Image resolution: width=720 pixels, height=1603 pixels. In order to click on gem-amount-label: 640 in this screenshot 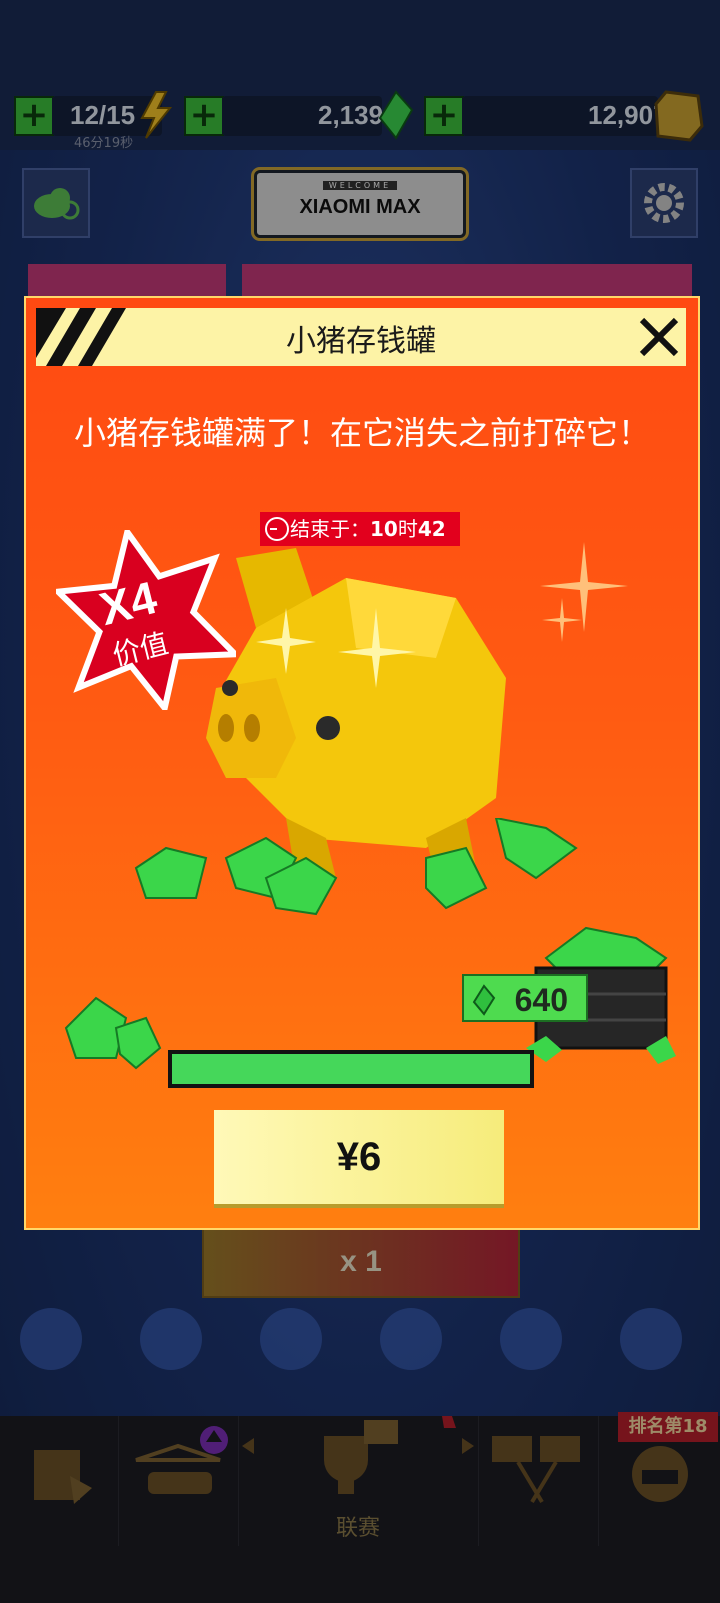, I will do `click(525, 998)`.